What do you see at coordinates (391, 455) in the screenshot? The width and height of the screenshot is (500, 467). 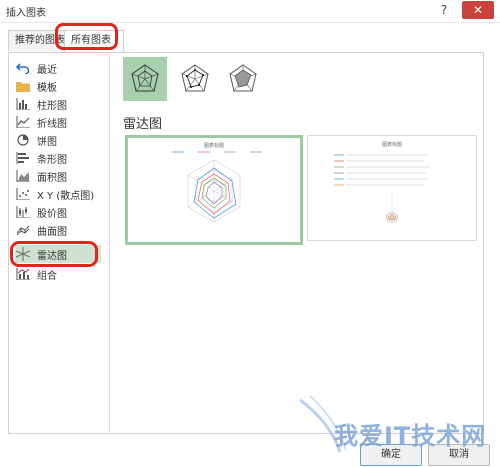 I see `ok-button: 确定` at bounding box center [391, 455].